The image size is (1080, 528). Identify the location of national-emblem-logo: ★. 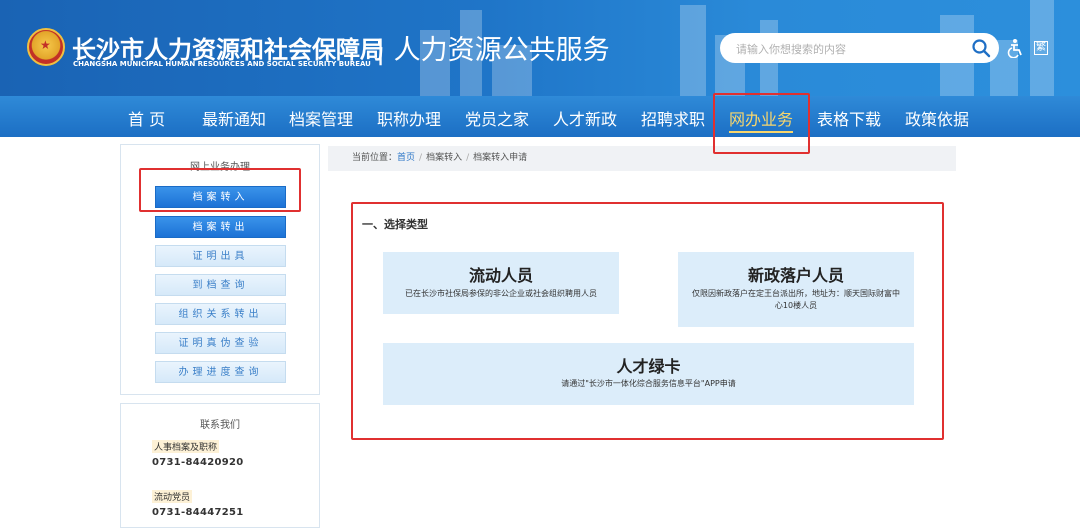
(46, 47).